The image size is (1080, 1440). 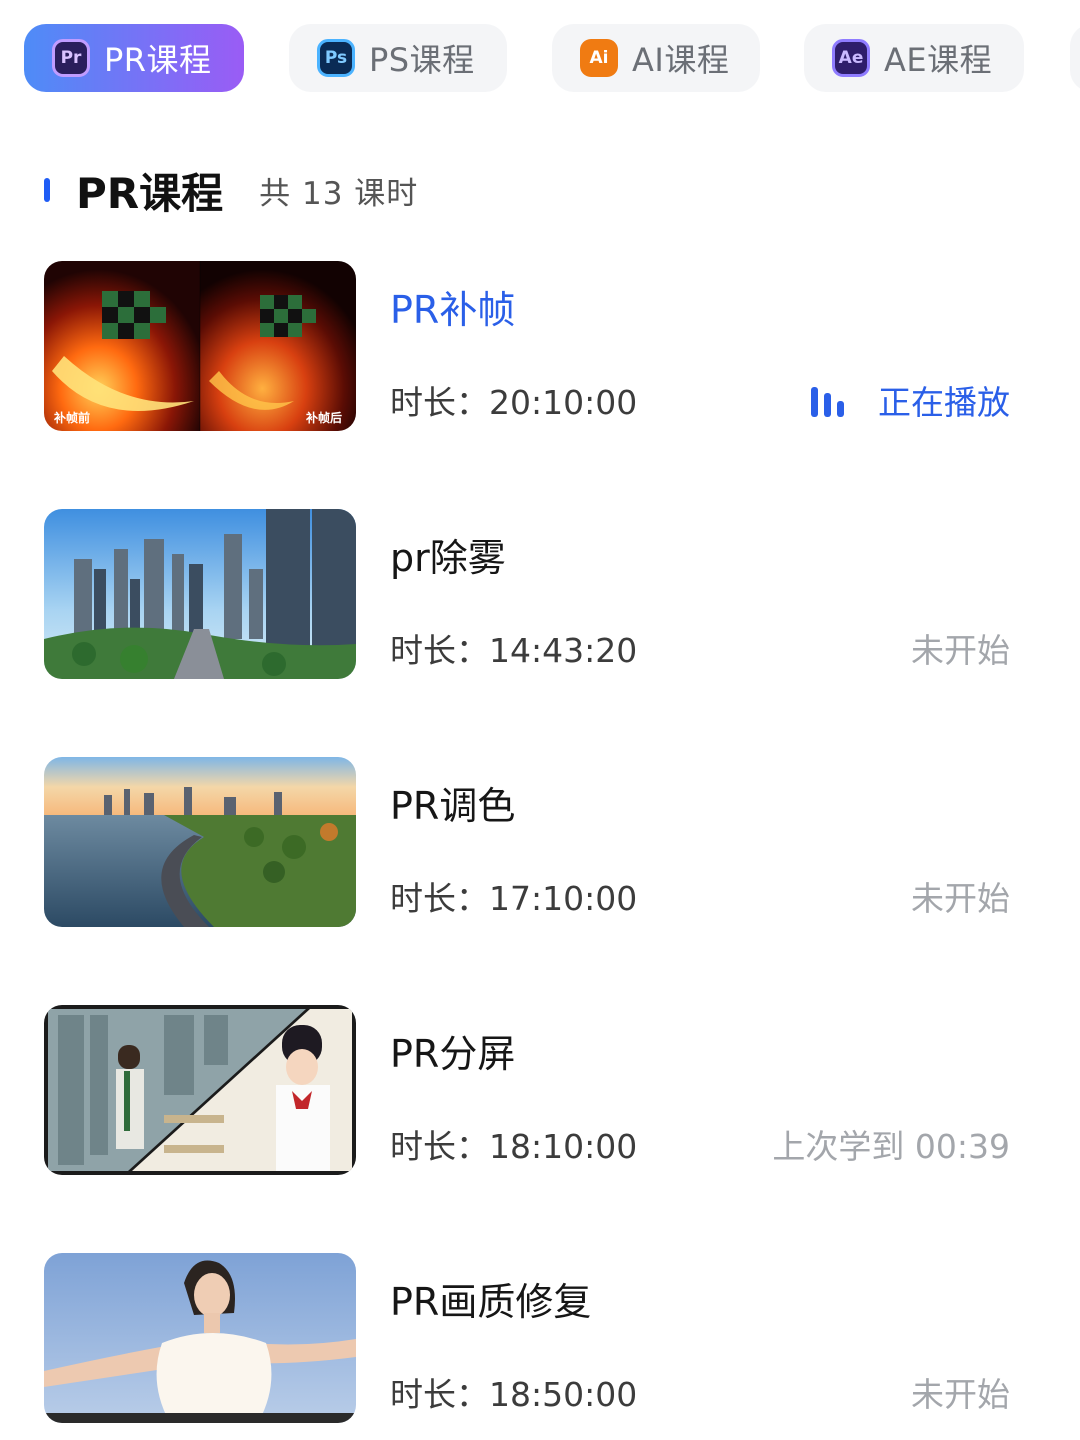 What do you see at coordinates (514, 650) in the screenshot?
I see `lesson-duration: 时长：14:43:20` at bounding box center [514, 650].